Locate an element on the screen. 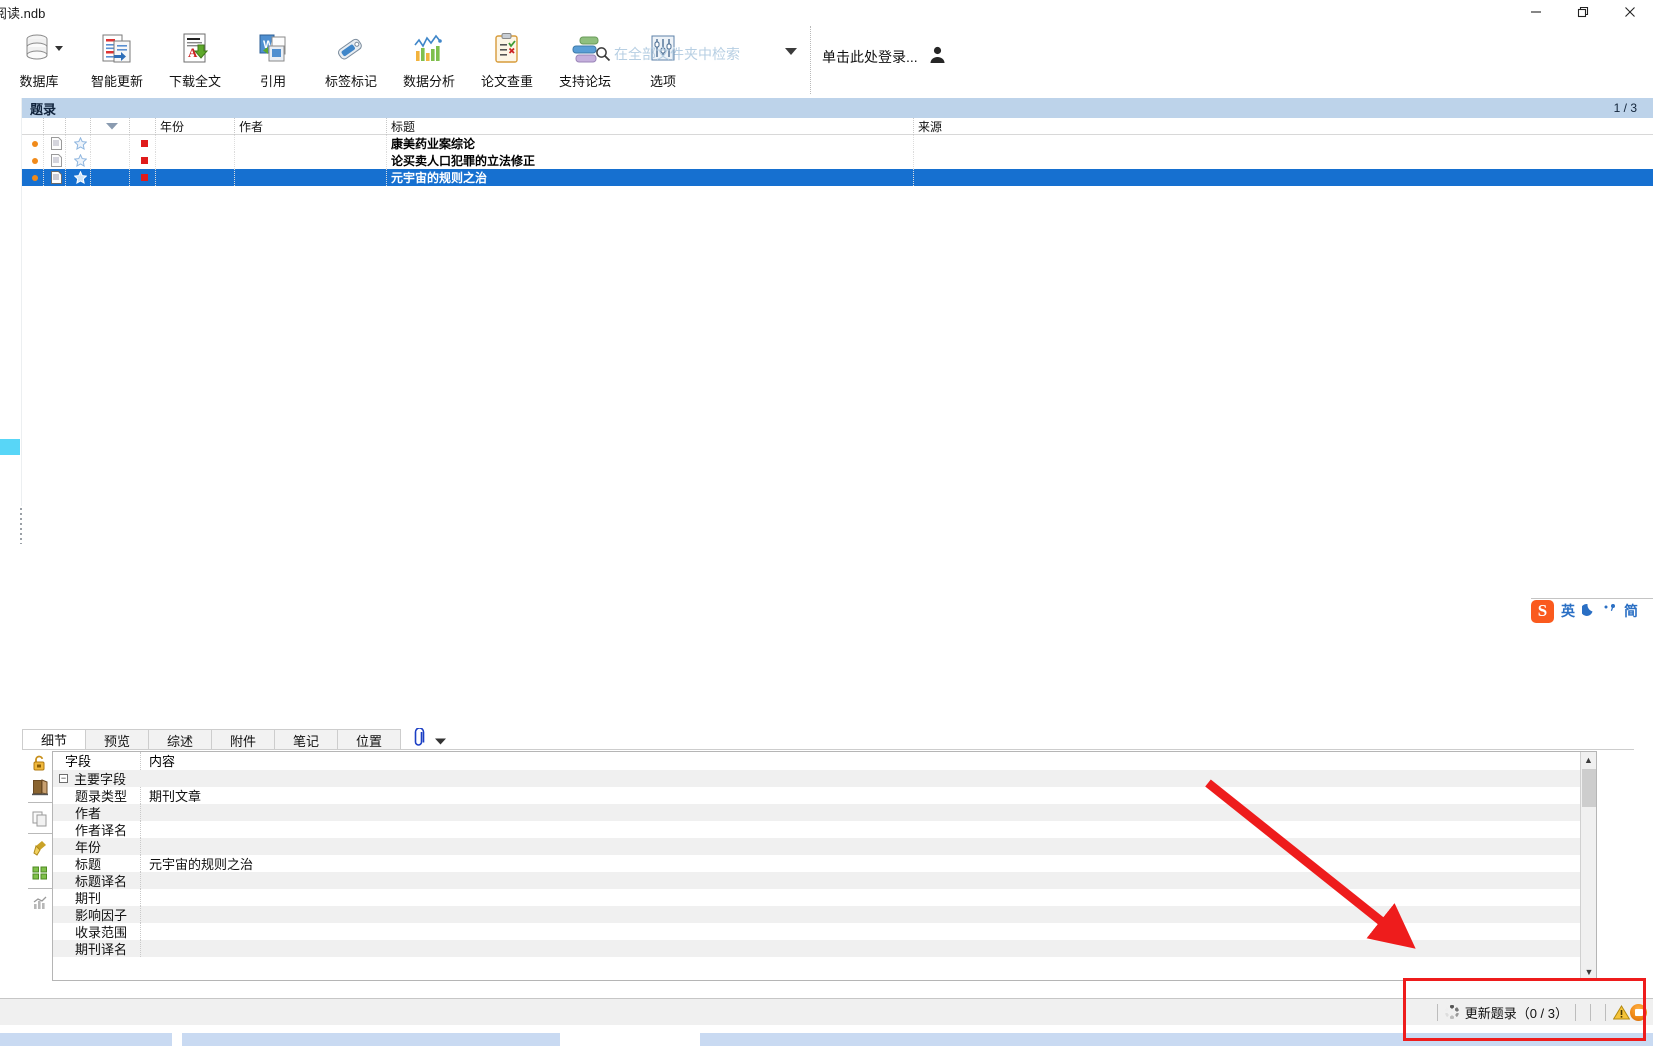 This screenshot has height=1046, width=1653. ime-script-button: 简 is located at coordinates (1631, 611).